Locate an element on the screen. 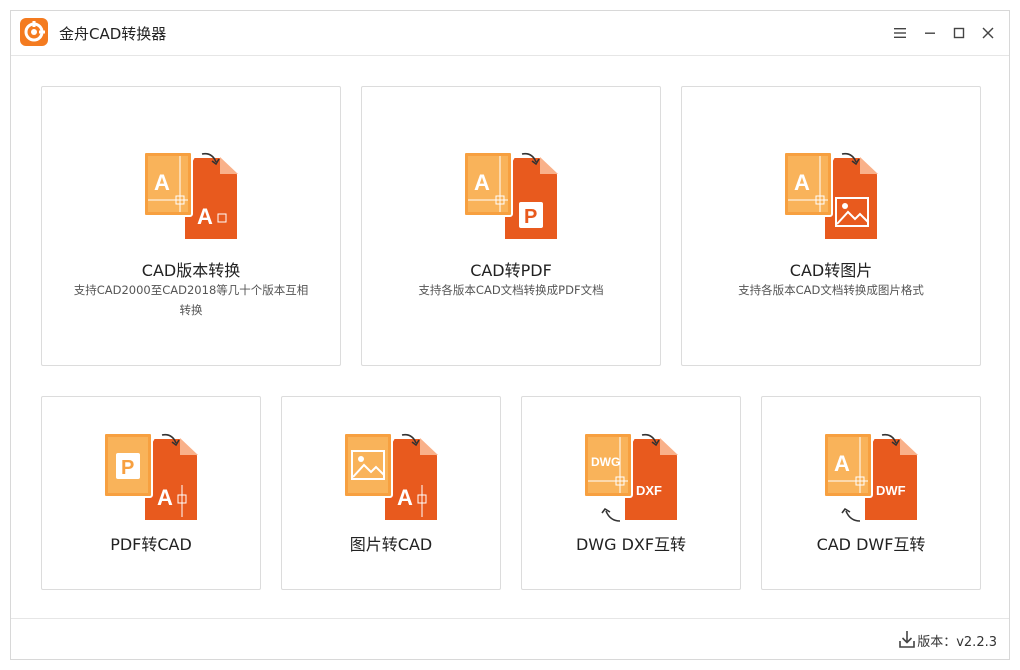 The width and height of the screenshot is (1020, 670). dwg-dxf-convert-icon: DWG DXF is located at coordinates (631, 477).